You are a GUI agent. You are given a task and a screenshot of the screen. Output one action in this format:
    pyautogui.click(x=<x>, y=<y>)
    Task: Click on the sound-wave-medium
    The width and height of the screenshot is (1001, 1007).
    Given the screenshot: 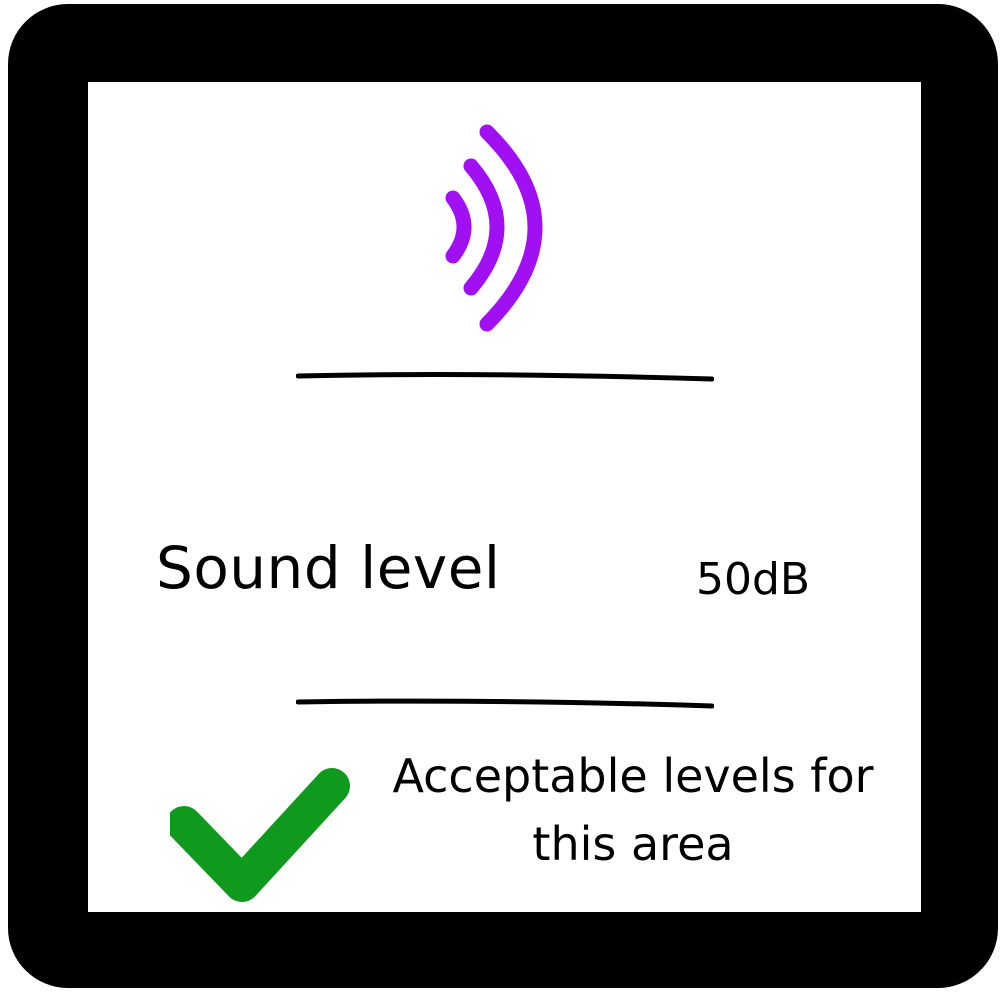 What is the action you would take?
    pyautogui.click(x=484, y=227)
    